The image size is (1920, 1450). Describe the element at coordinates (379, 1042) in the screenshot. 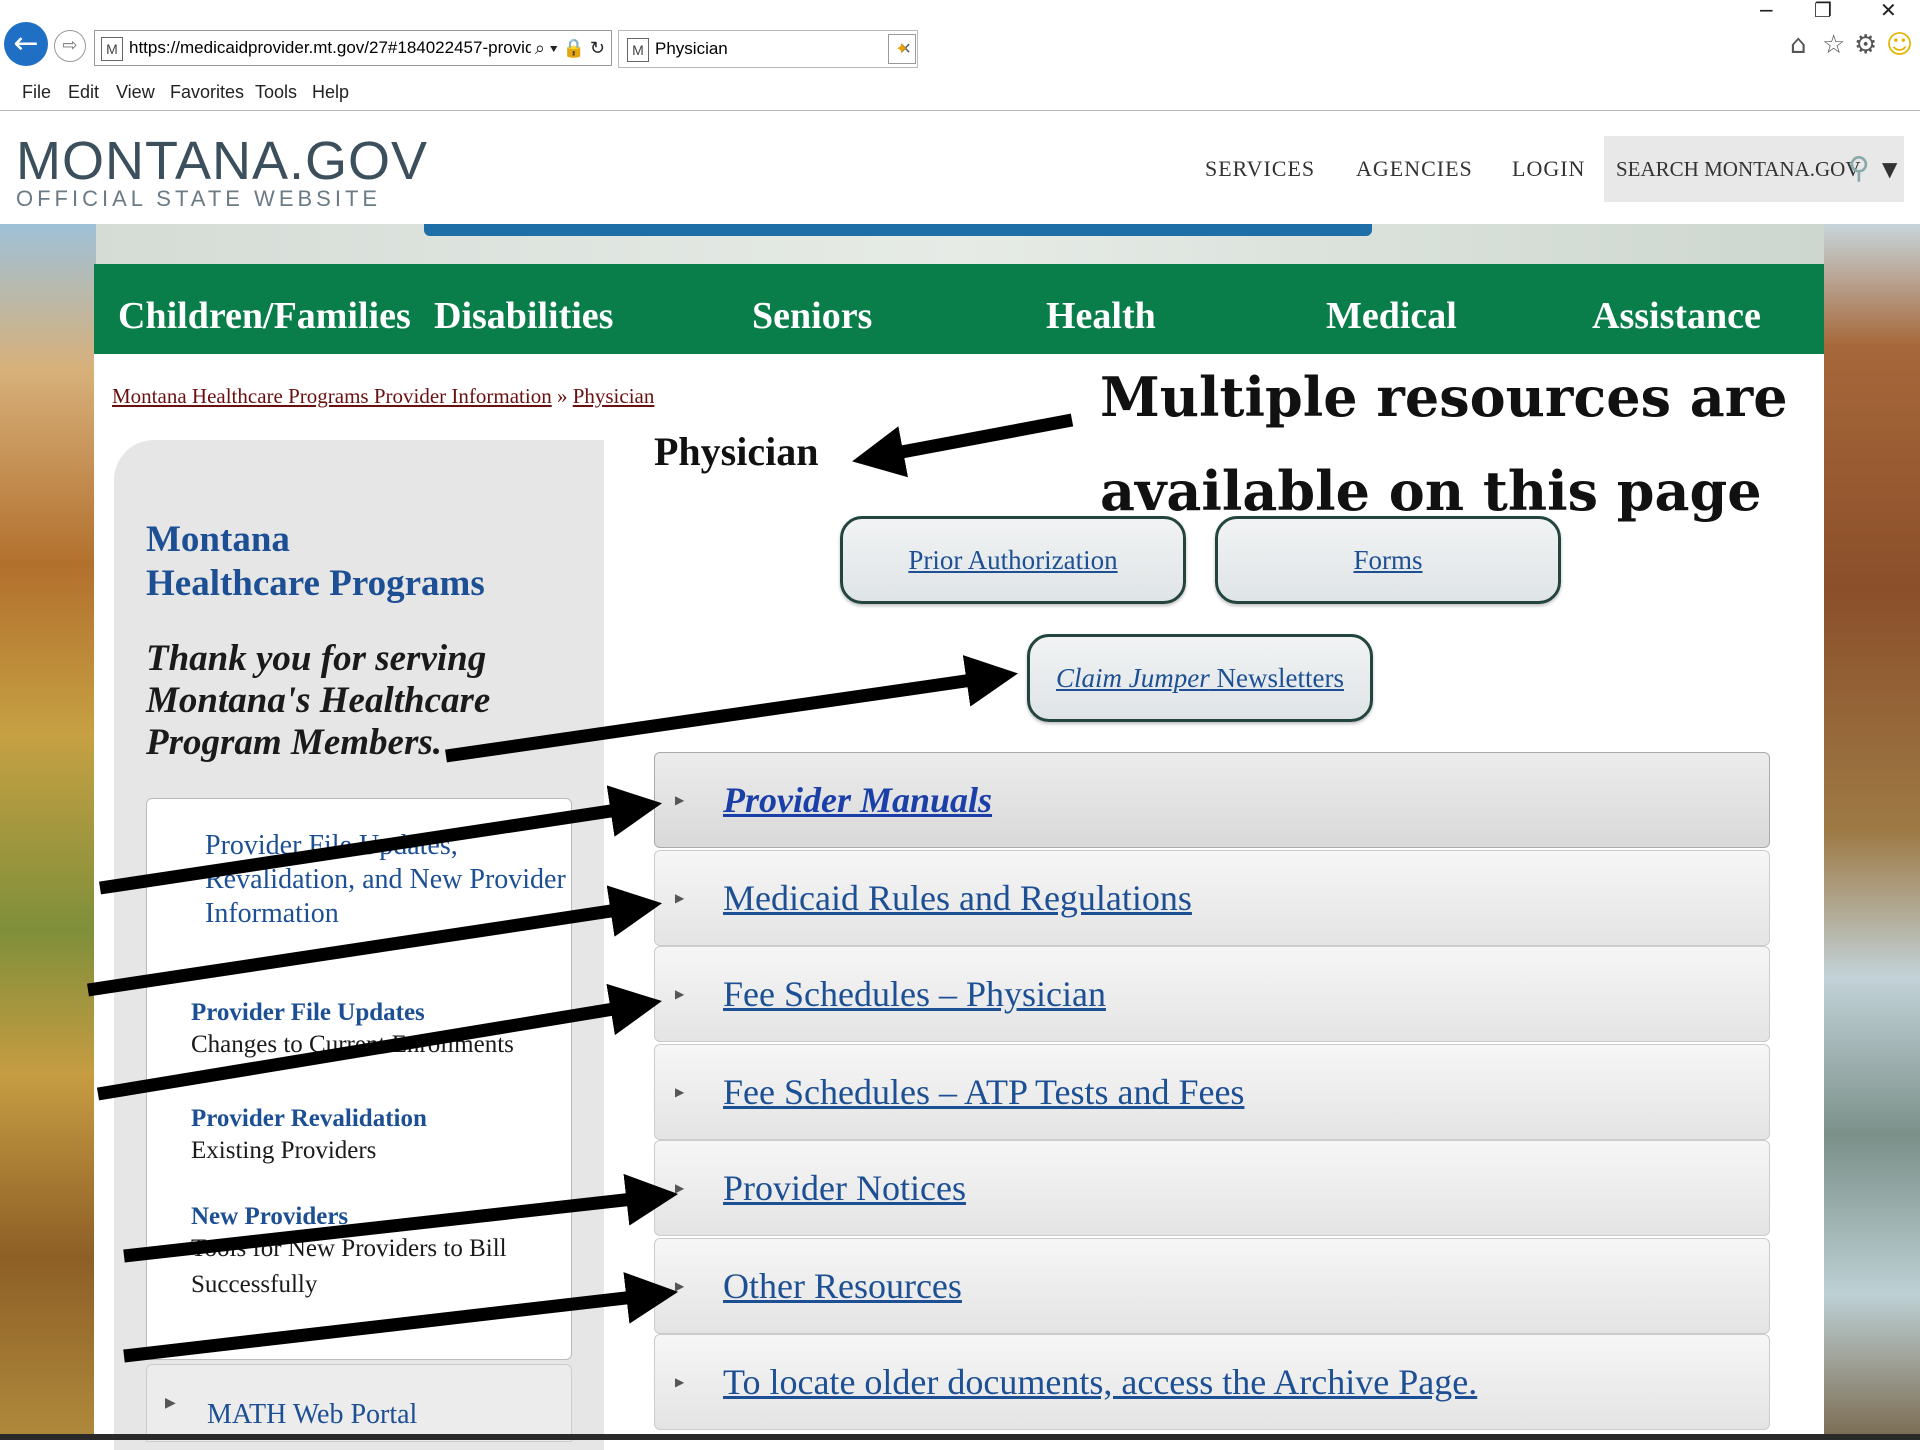

I see `arrow-to-fee-schedules` at that location.